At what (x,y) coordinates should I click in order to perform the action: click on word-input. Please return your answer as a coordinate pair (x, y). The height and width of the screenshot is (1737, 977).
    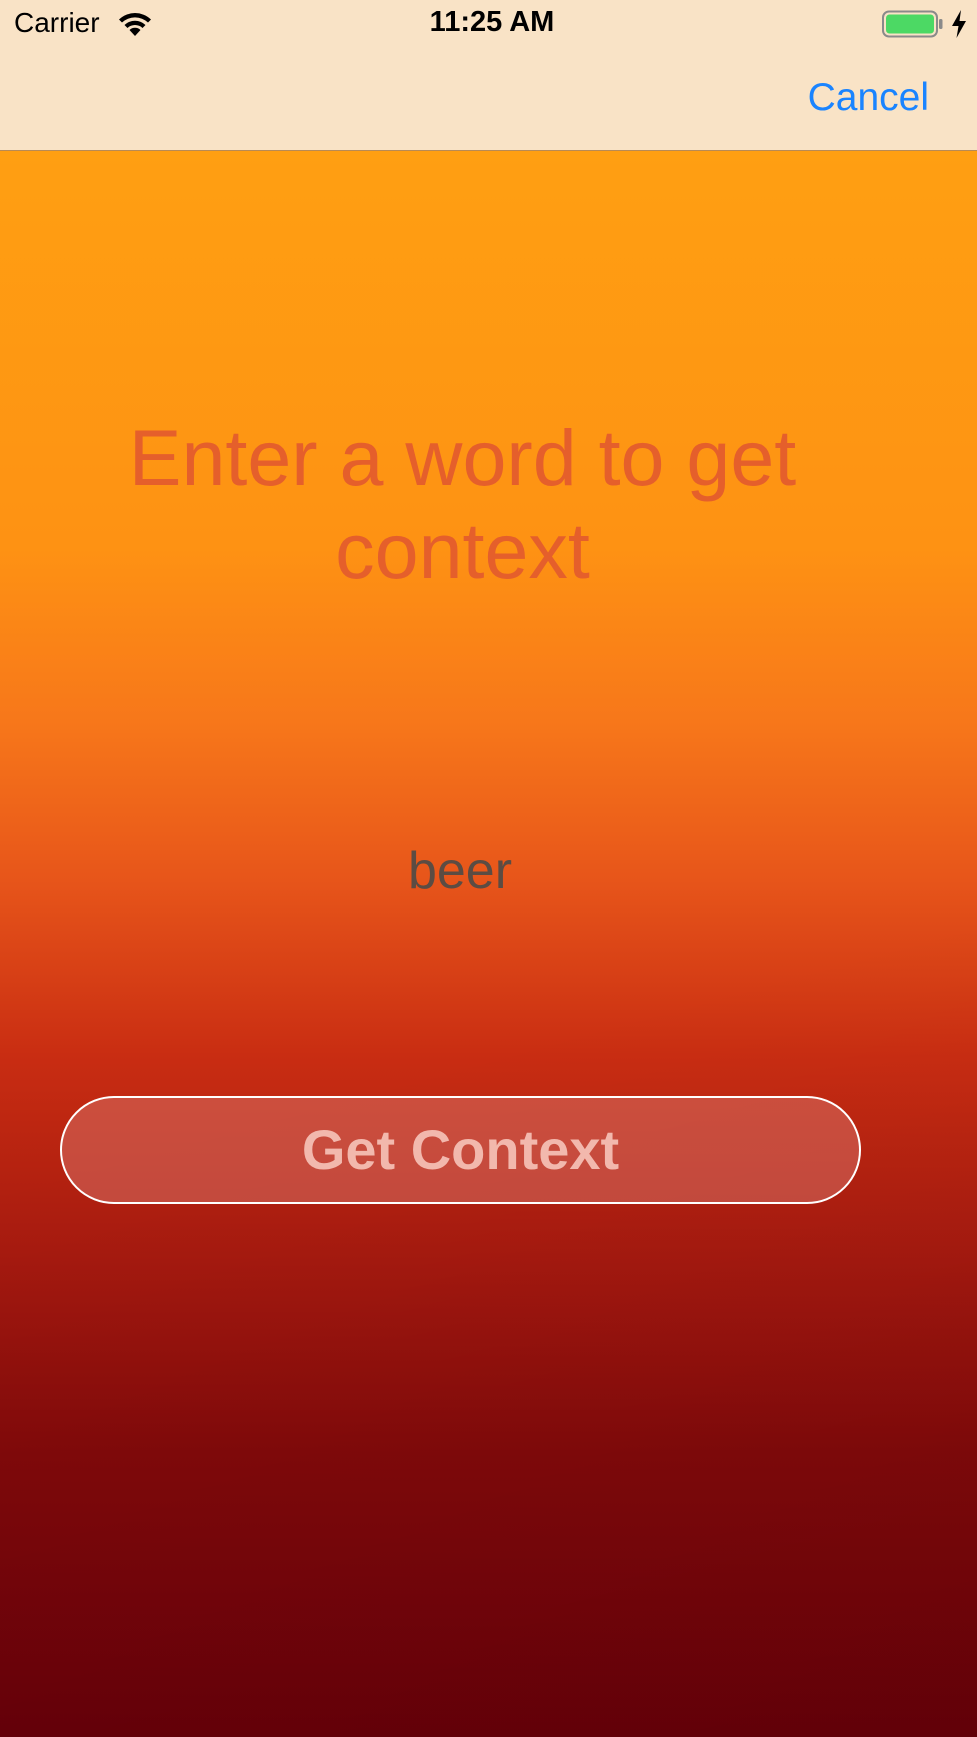
    Looking at the image, I should click on (460, 871).